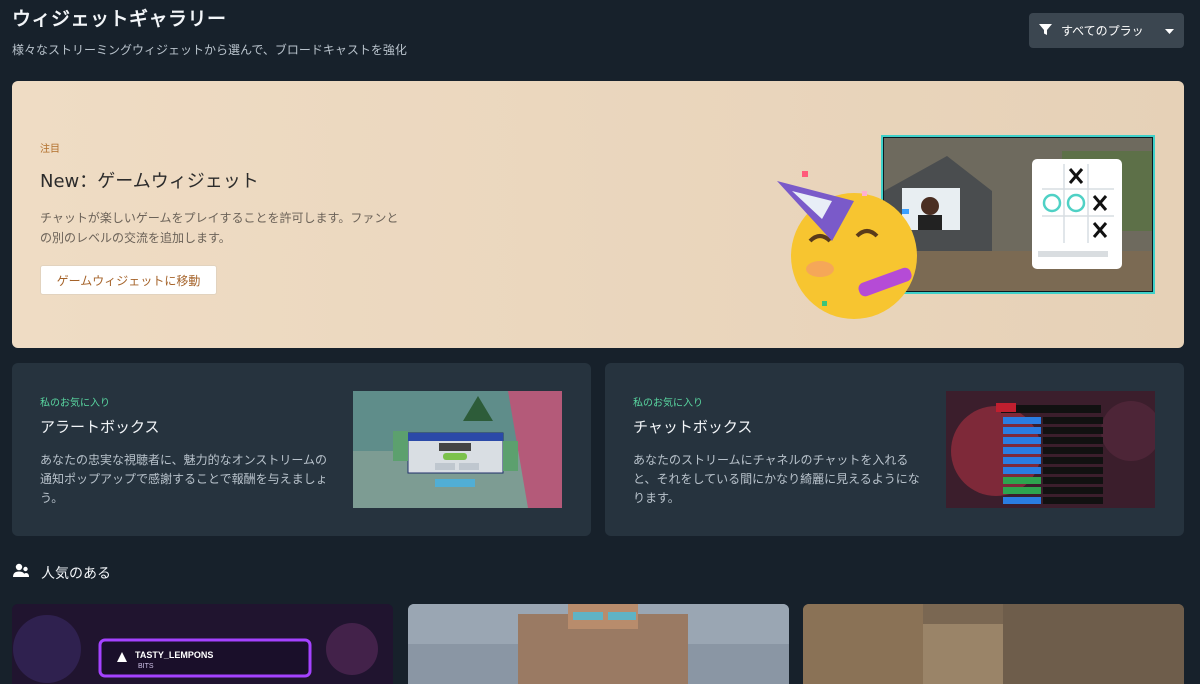  What do you see at coordinates (693, 427) in the screenshot?
I see `chat-box-title: チャットボックス` at bounding box center [693, 427].